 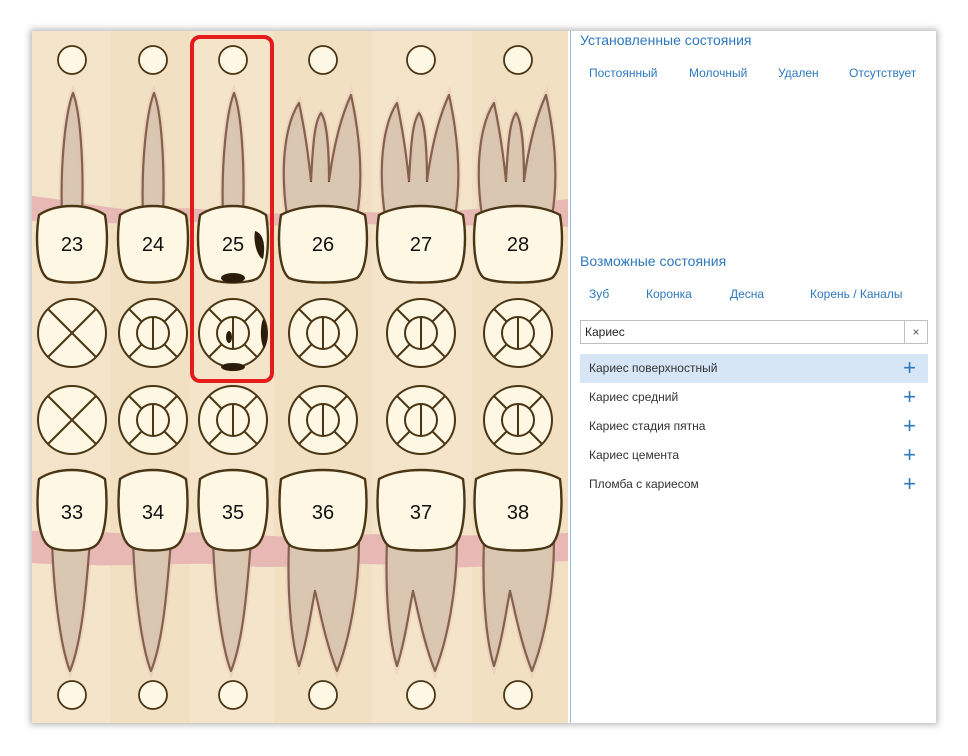 What do you see at coordinates (421, 513) in the screenshot?
I see `tooth-number-37: 37` at bounding box center [421, 513].